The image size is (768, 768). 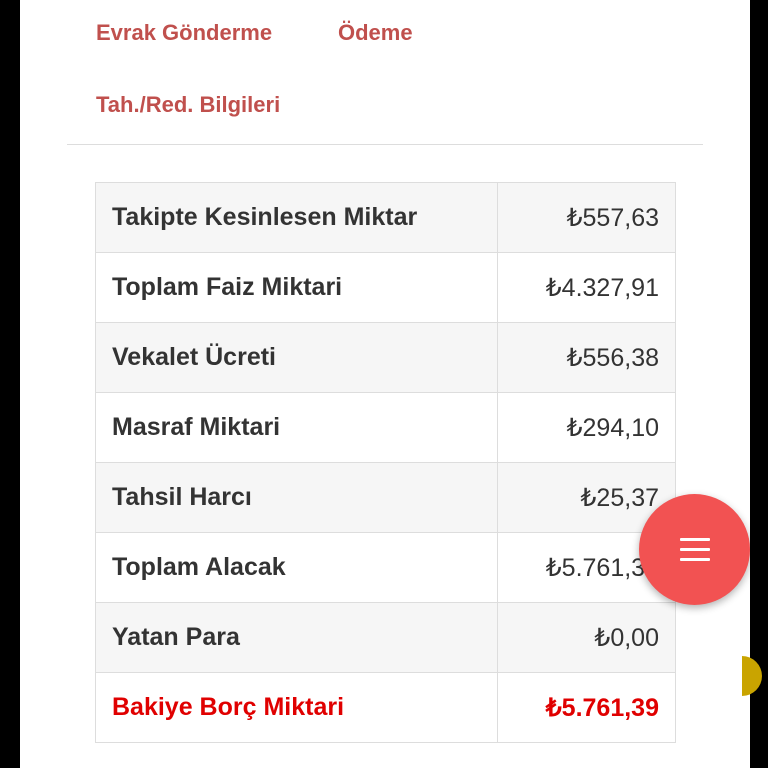 I want to click on table-row: Toplam Alacak ₺5.761,39, so click(x=385, y=567).